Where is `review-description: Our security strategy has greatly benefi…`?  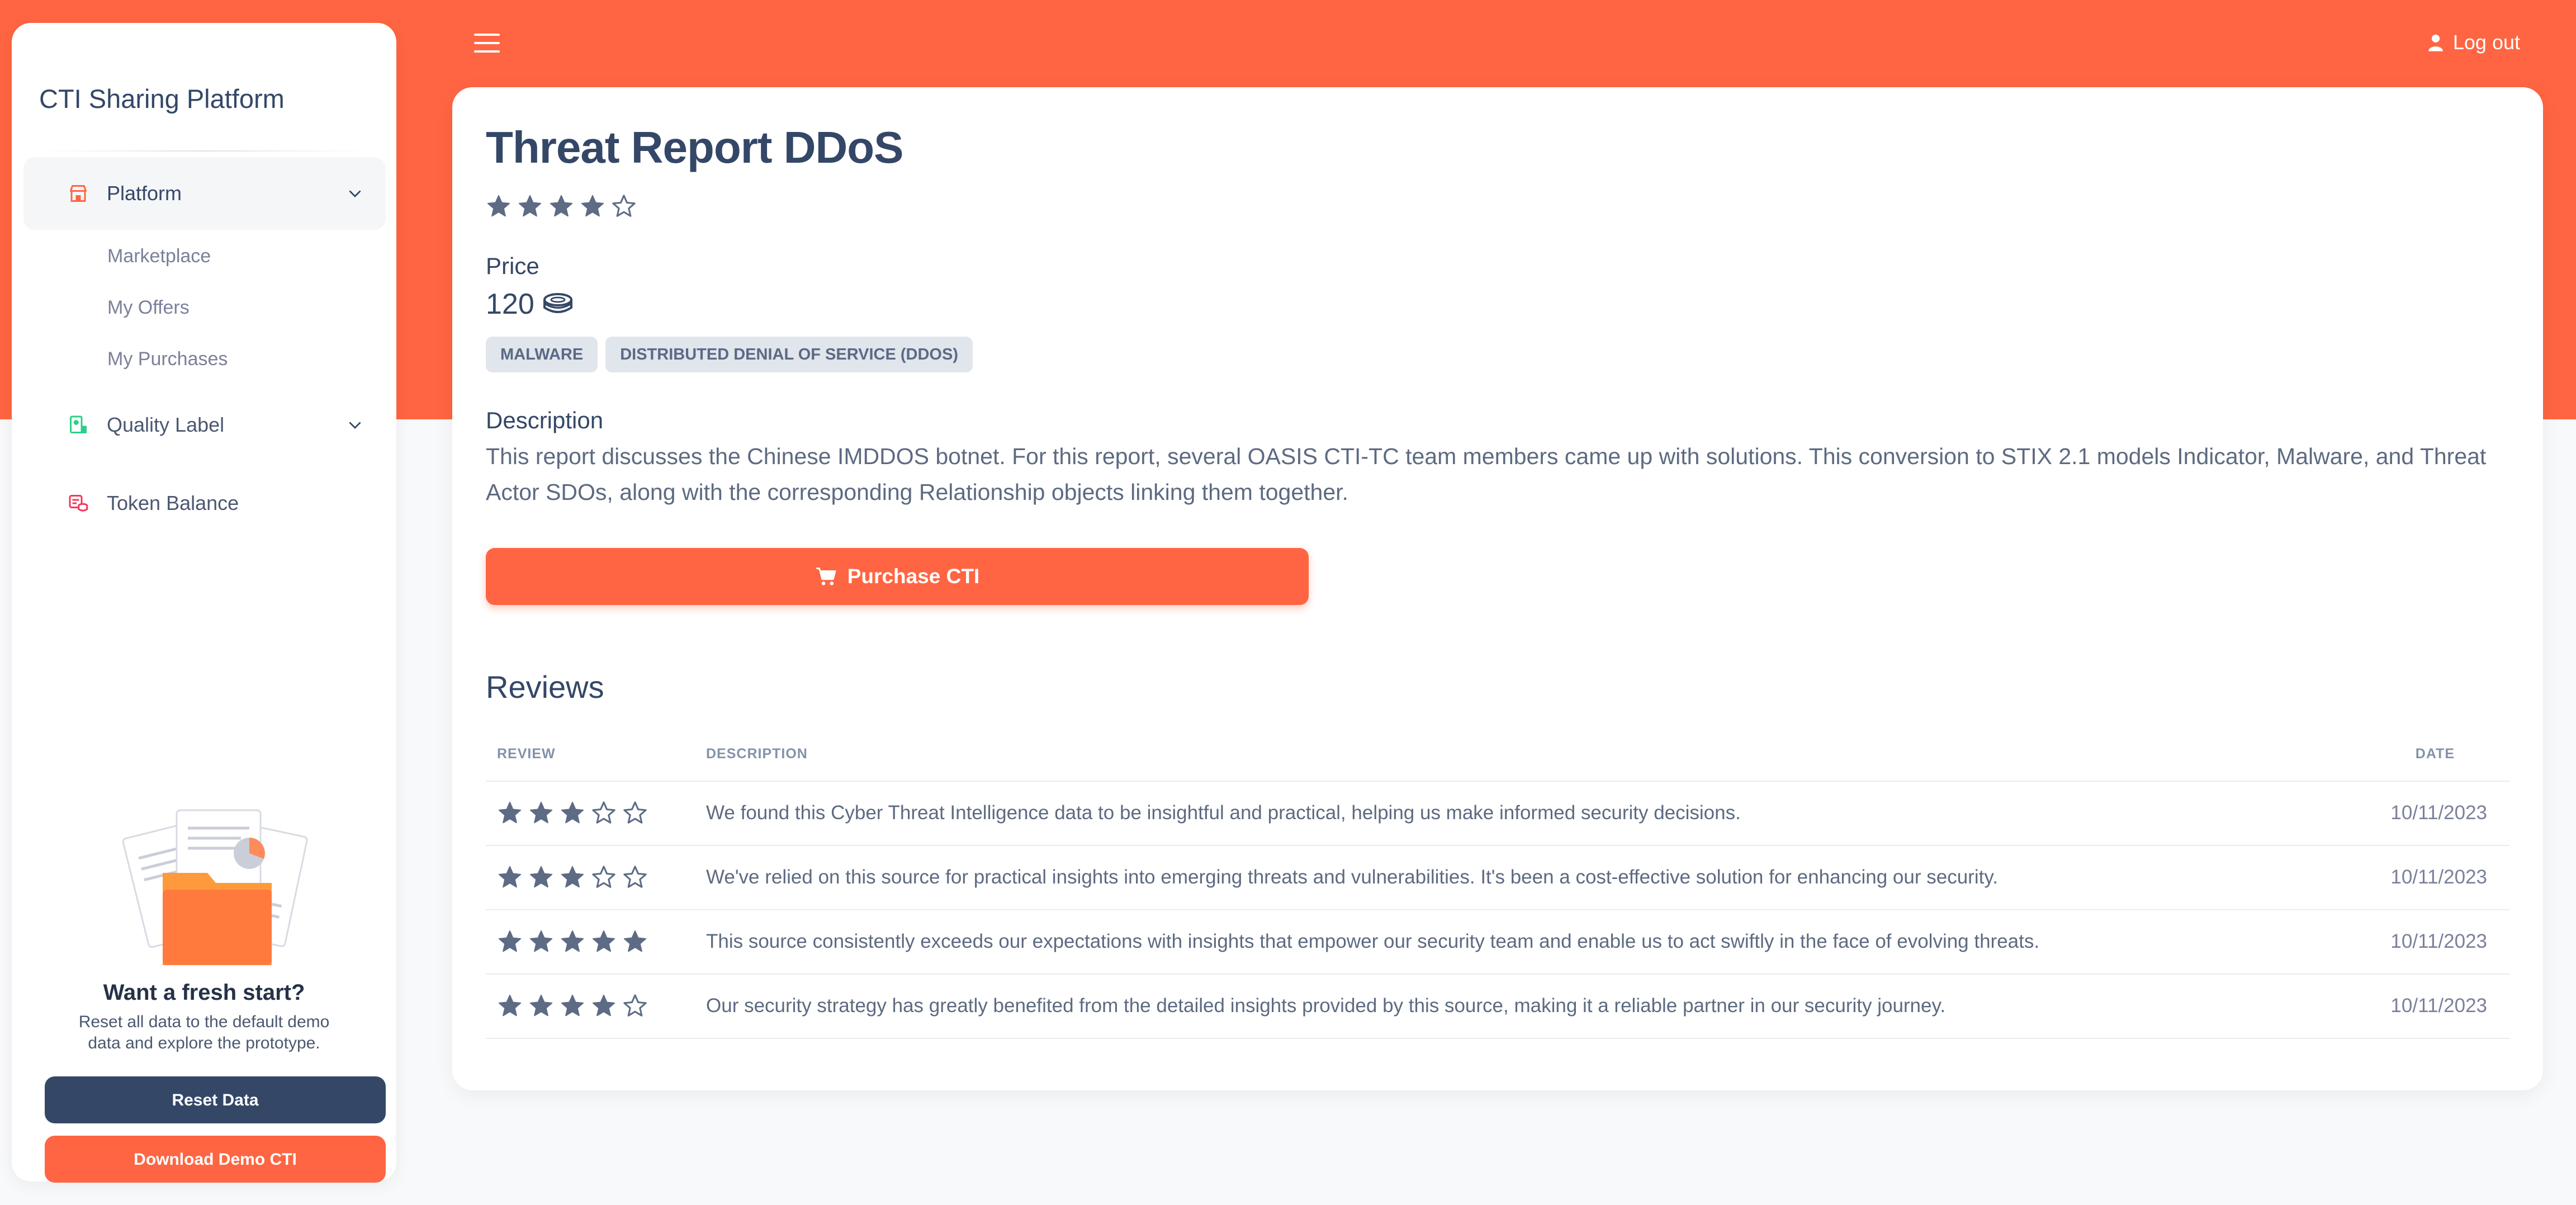
review-description: Our security strategy has greatly benefi… is located at coordinates (1326, 1006).